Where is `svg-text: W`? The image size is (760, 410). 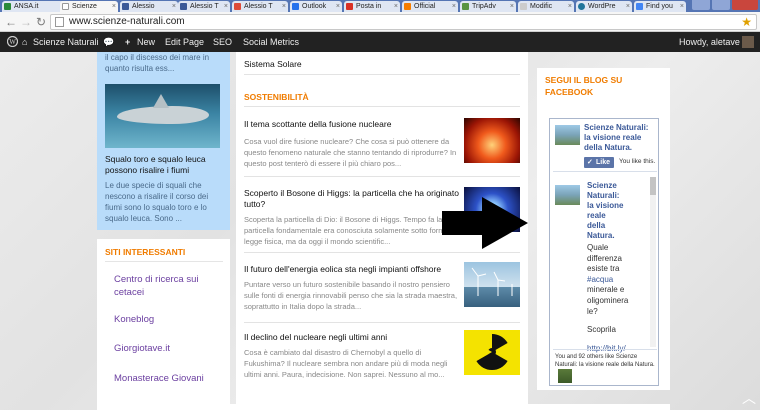
svg-text: W is located at coordinates (12, 42).